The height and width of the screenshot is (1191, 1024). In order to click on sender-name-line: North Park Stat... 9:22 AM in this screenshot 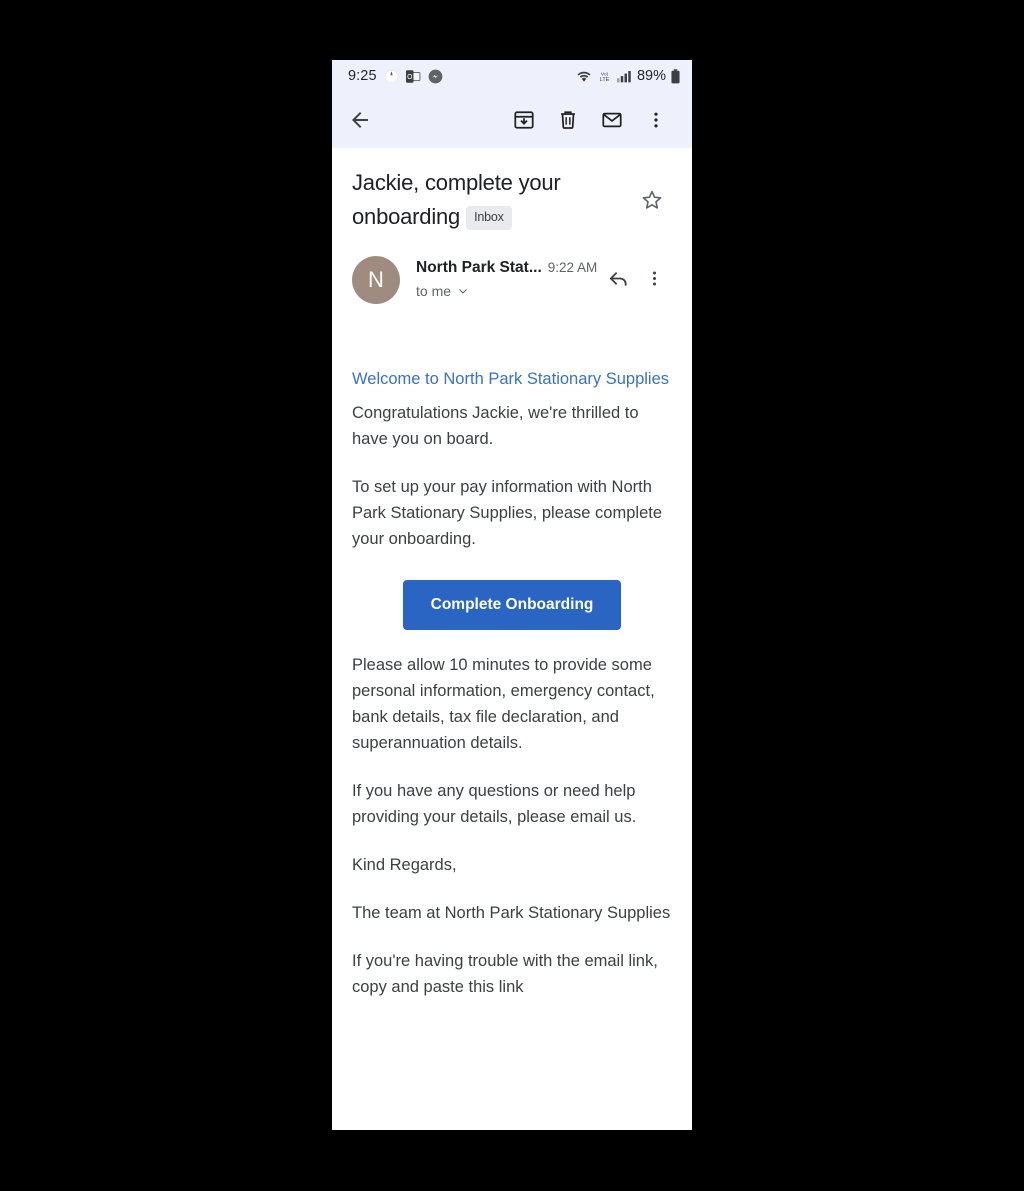, I will do `click(508, 268)`.